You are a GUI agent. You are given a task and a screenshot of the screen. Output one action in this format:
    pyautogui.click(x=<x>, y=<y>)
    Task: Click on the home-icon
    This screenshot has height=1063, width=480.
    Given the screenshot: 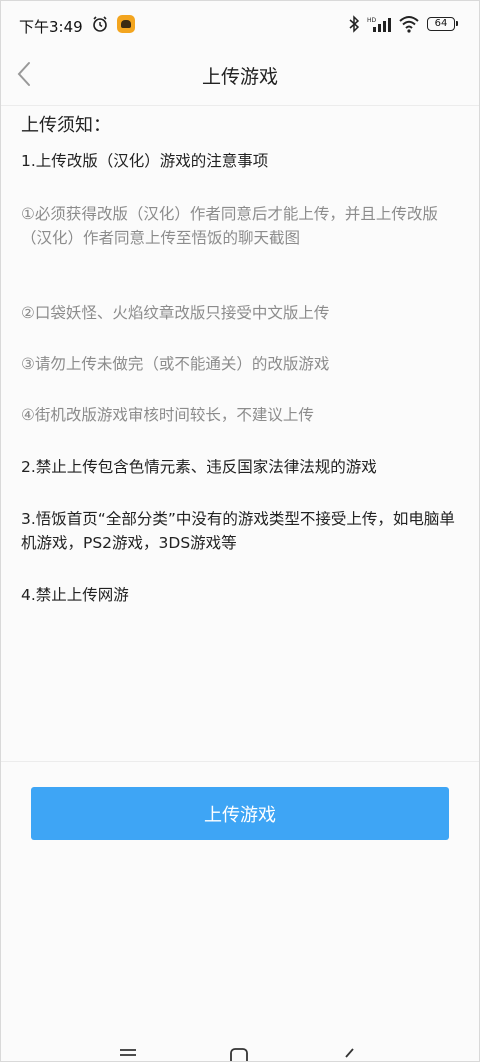 What is the action you would take?
    pyautogui.click(x=239, y=1054)
    